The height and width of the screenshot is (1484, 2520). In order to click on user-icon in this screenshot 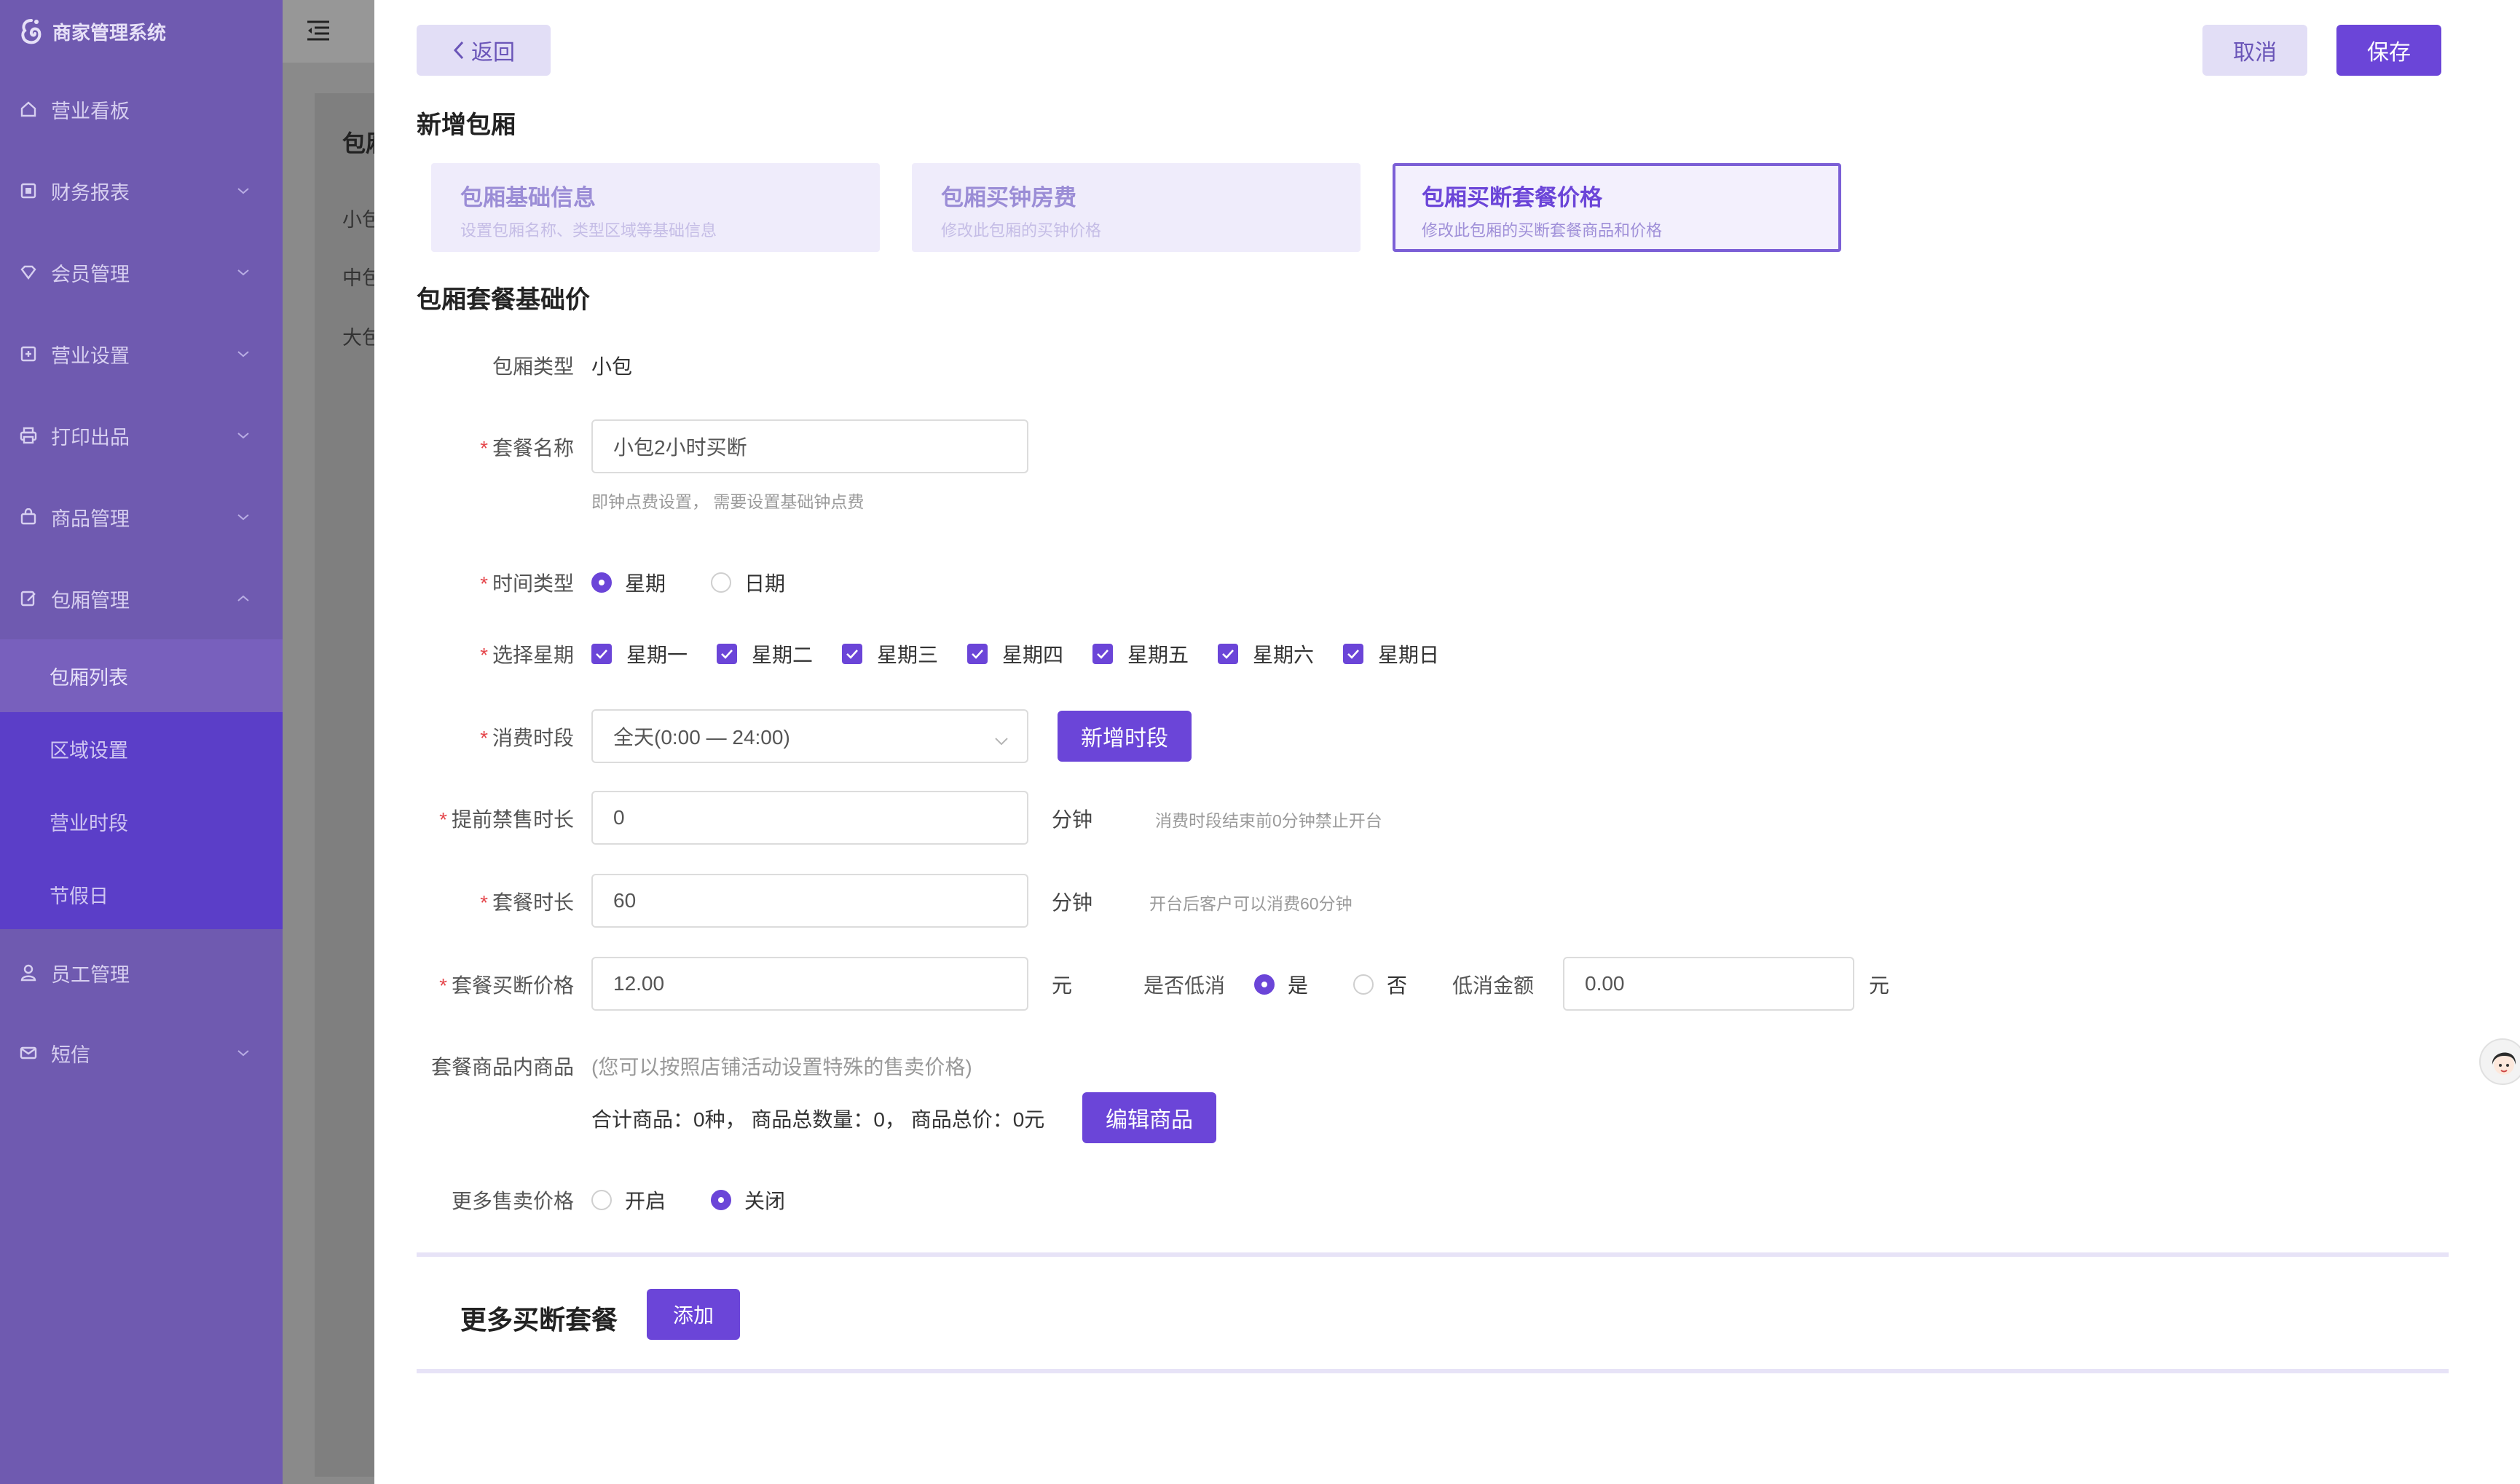, I will do `click(28, 972)`.